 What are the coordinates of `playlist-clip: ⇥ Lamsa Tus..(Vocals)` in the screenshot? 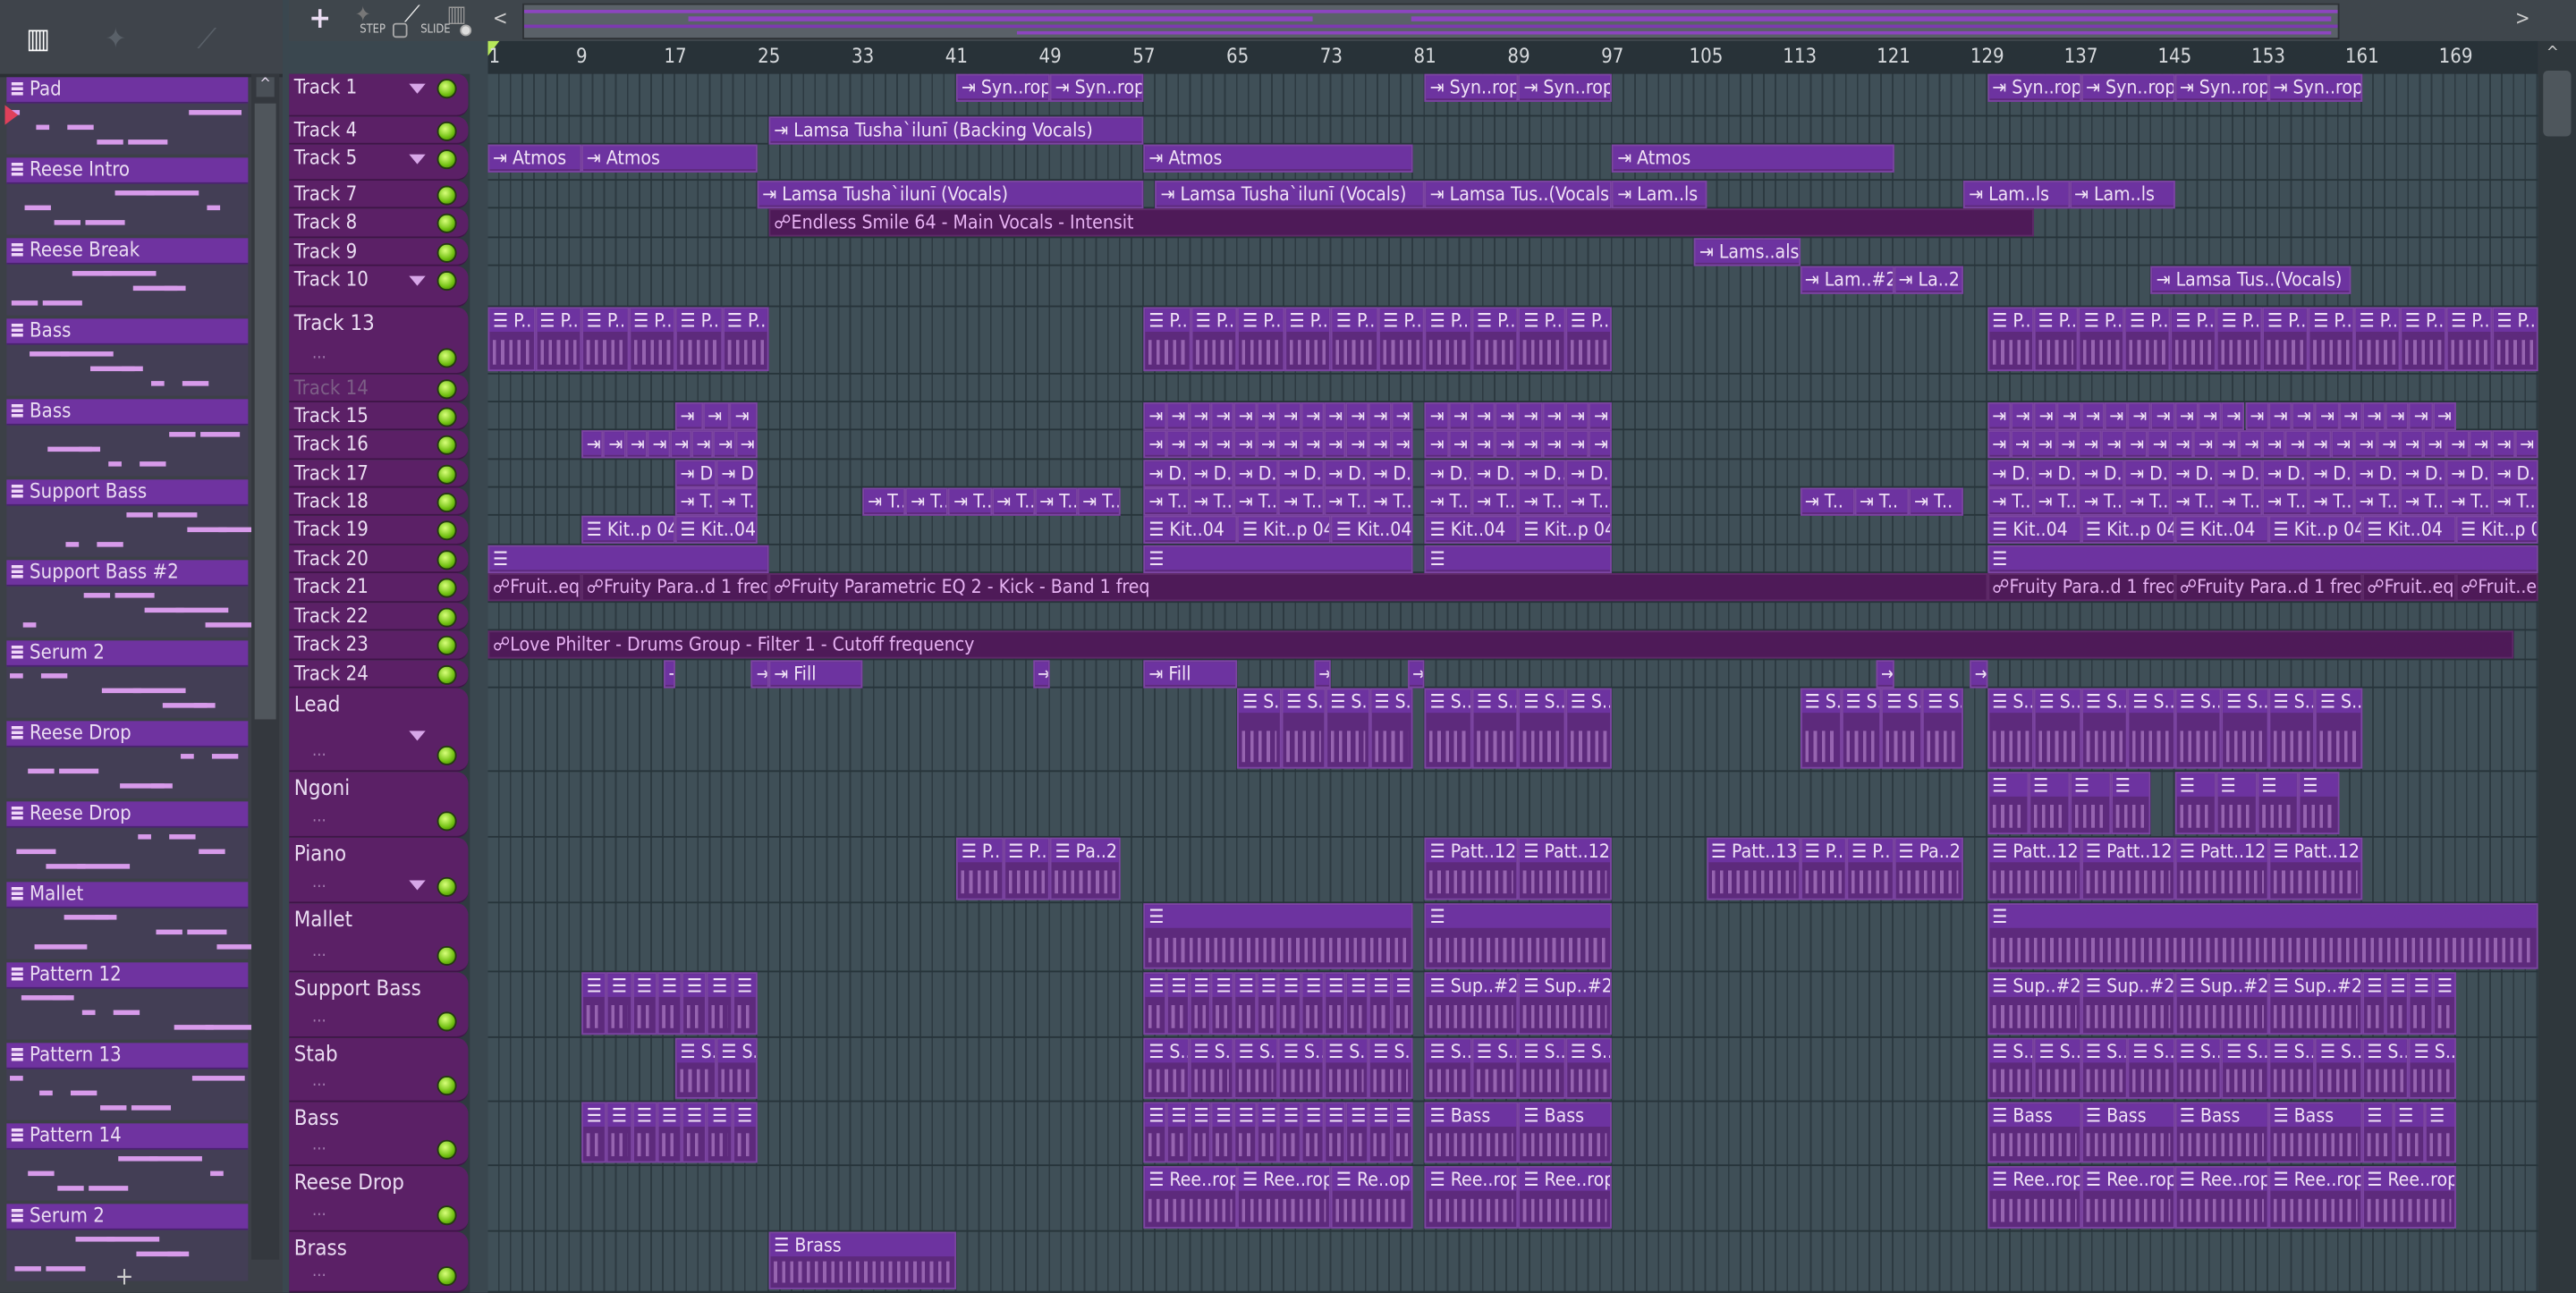 It's located at (1519, 195).